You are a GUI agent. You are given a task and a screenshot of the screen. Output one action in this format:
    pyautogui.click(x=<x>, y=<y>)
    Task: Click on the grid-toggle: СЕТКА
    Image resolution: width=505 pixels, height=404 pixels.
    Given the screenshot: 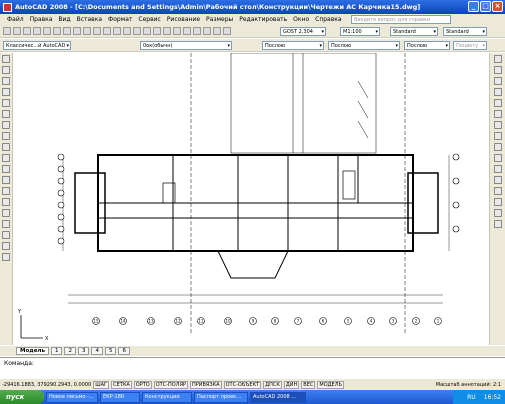 What is the action you would take?
    pyautogui.click(x=121, y=384)
    